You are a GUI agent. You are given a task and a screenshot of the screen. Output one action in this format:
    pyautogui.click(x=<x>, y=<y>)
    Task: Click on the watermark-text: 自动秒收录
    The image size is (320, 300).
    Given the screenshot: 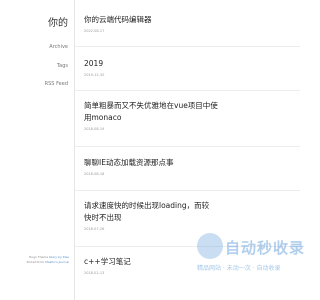 What is the action you would take?
    pyautogui.click(x=265, y=248)
    